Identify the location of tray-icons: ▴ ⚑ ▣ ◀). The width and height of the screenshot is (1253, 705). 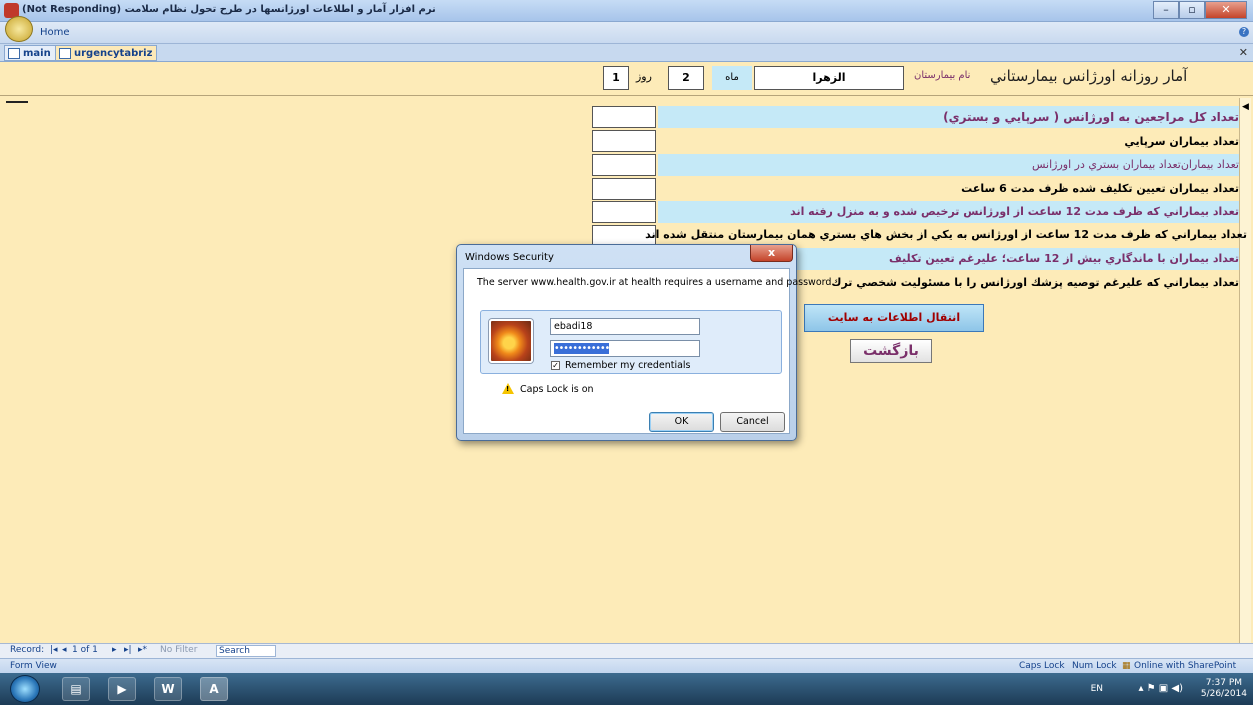
(1160, 688).